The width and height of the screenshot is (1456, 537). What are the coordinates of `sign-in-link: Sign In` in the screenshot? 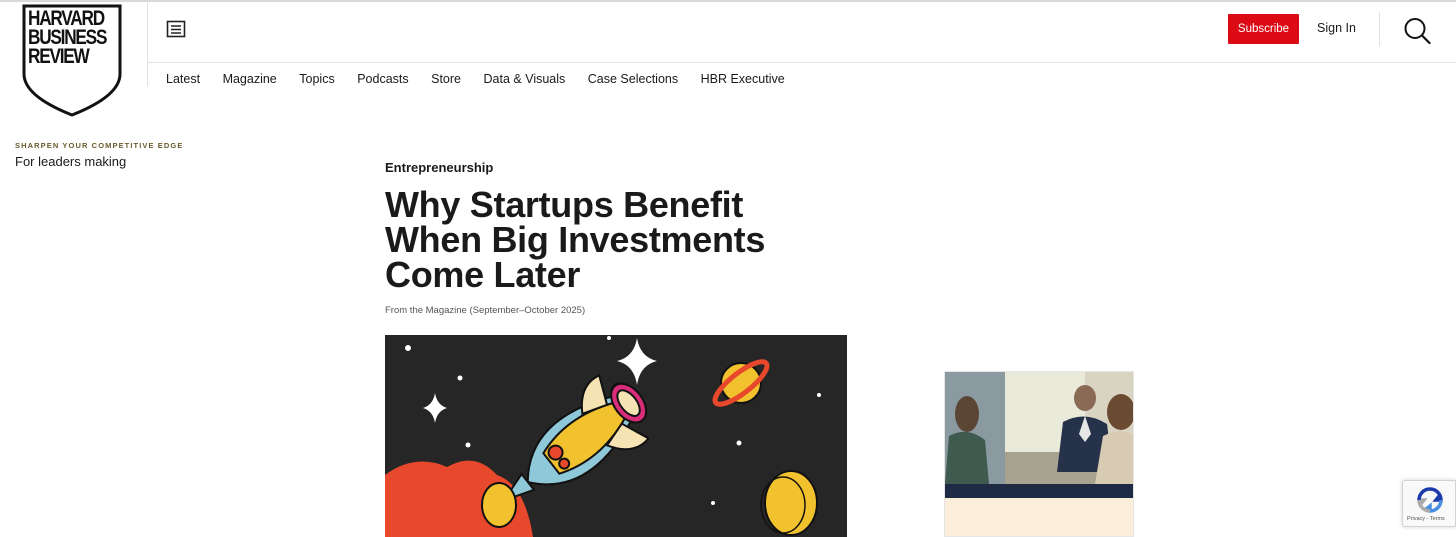 It's located at (1336, 28).